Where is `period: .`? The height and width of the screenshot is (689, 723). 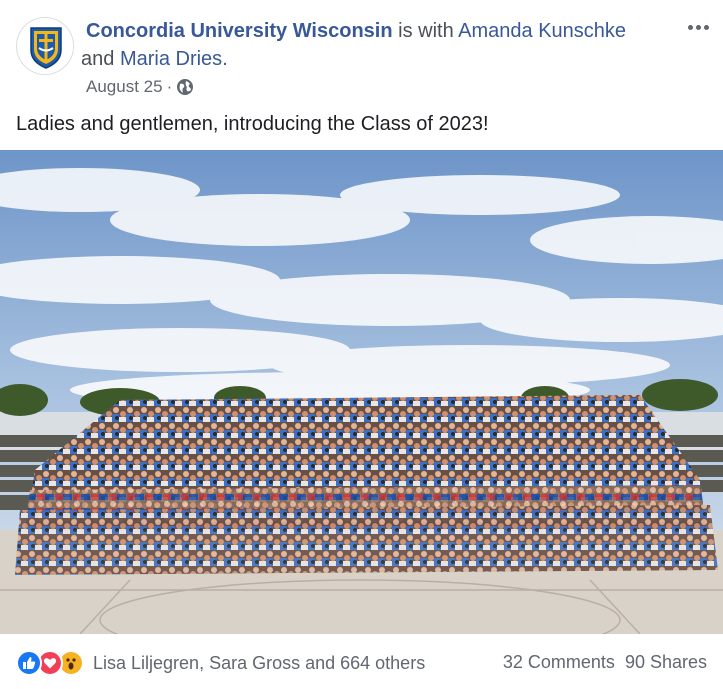
period: . is located at coordinates (225, 59).